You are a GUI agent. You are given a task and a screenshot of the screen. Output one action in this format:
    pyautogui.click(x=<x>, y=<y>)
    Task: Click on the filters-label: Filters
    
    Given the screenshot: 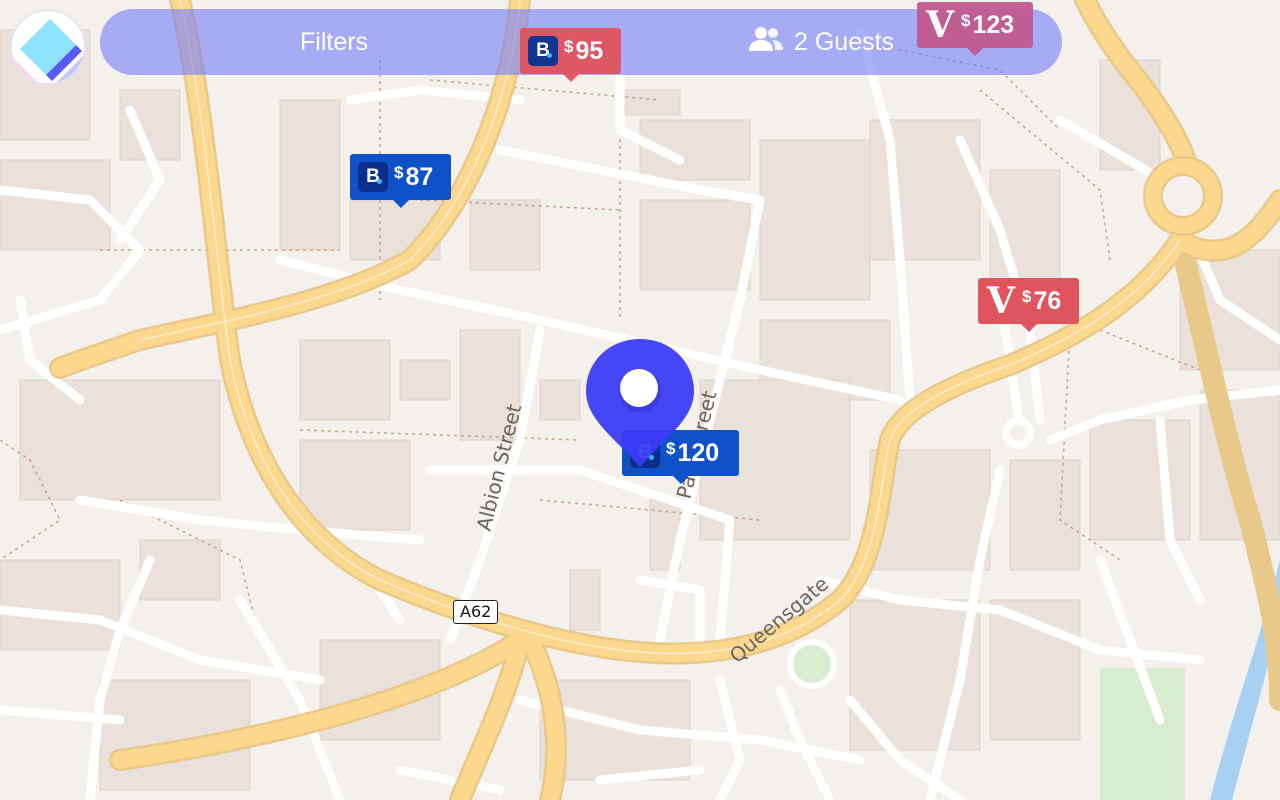 What is the action you would take?
    pyautogui.click(x=334, y=41)
    